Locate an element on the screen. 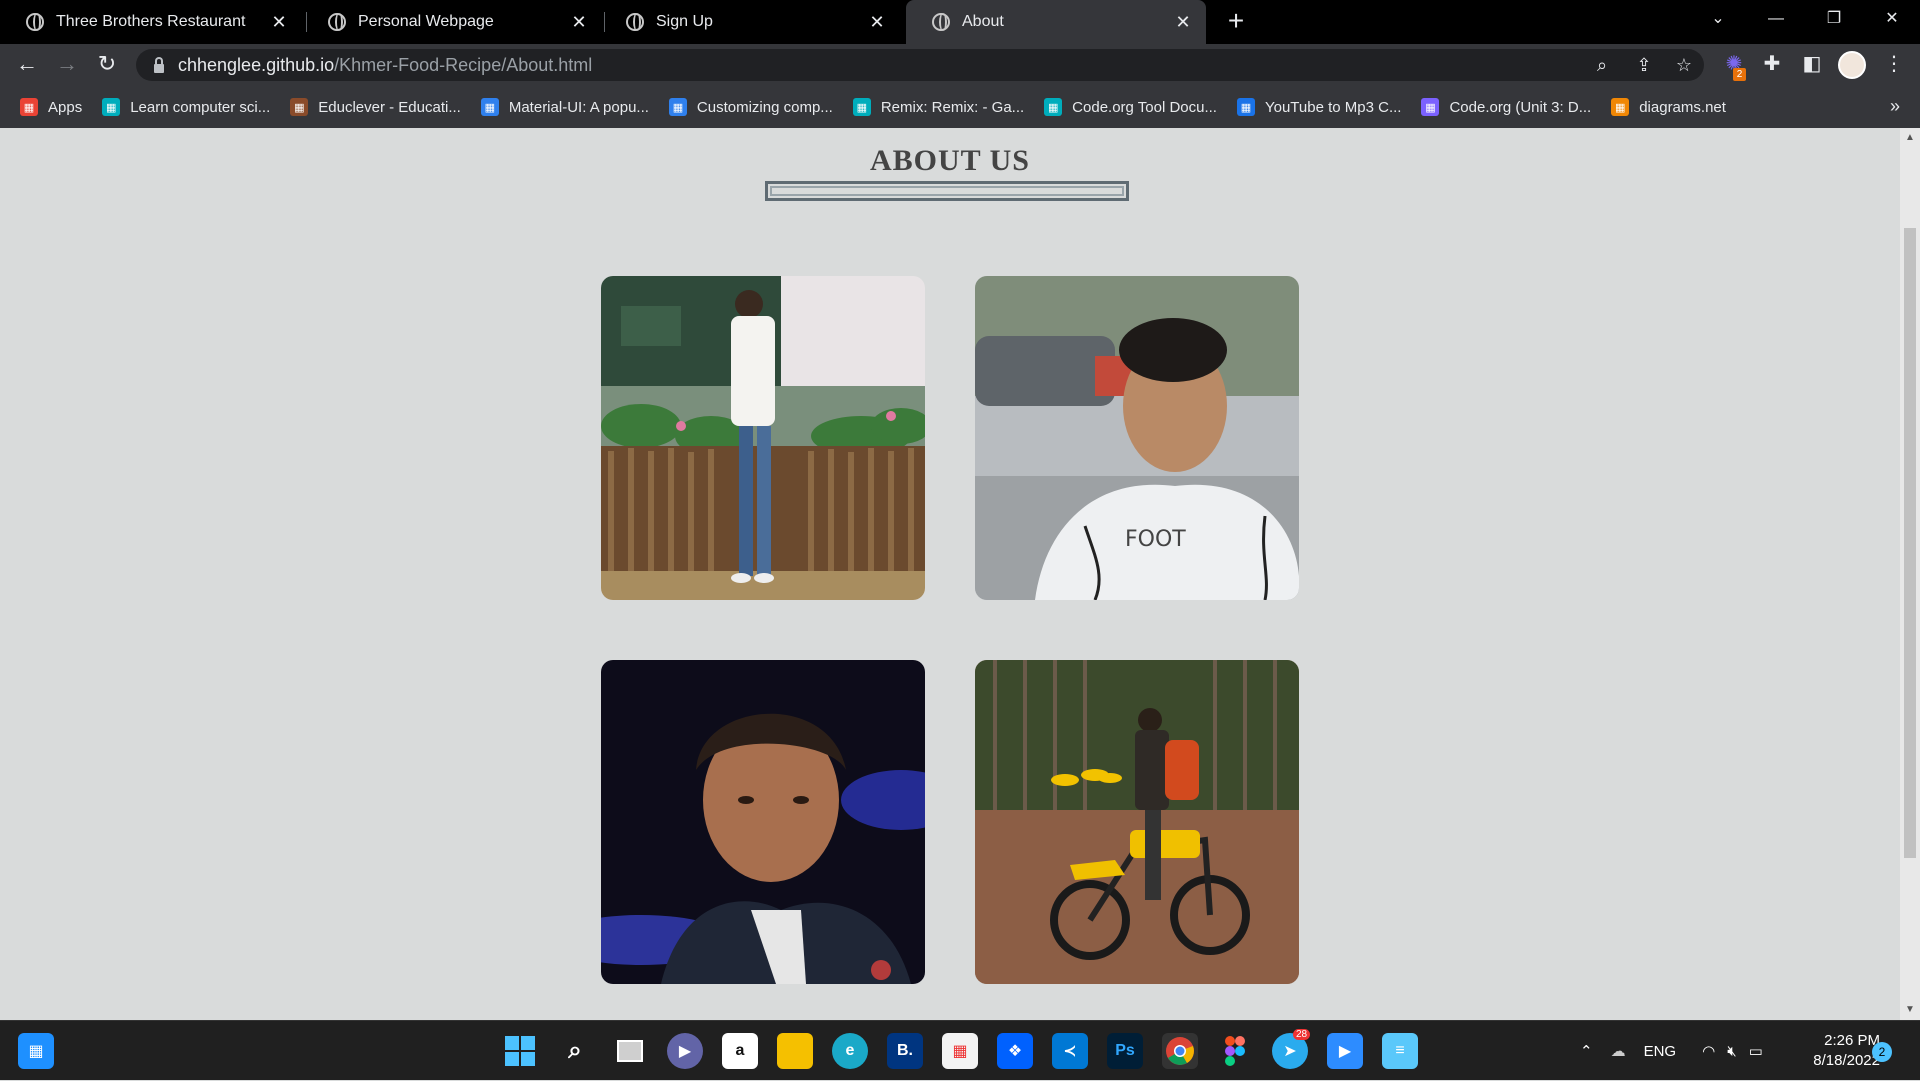 This screenshot has height=1081, width=1920. share-icon: ⇪ is located at coordinates (1644, 65).